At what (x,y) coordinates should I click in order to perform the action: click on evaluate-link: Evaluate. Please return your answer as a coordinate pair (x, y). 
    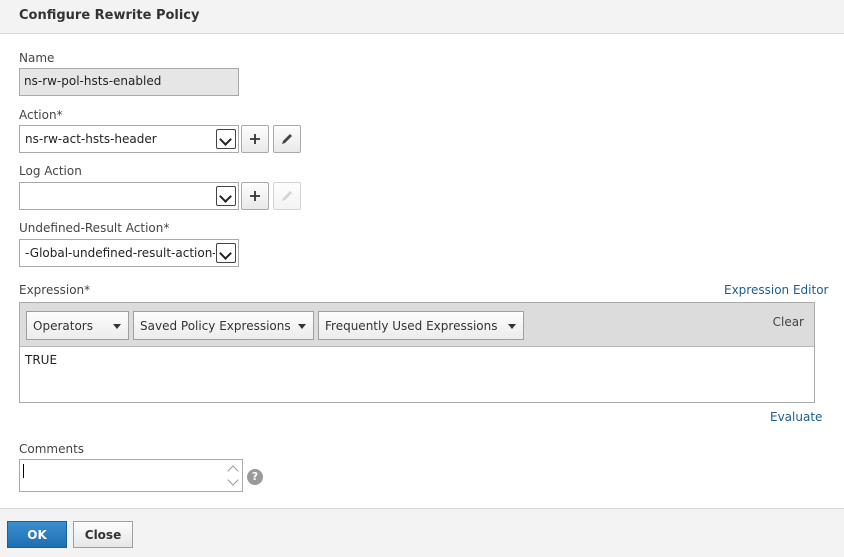
    Looking at the image, I should click on (796, 417).